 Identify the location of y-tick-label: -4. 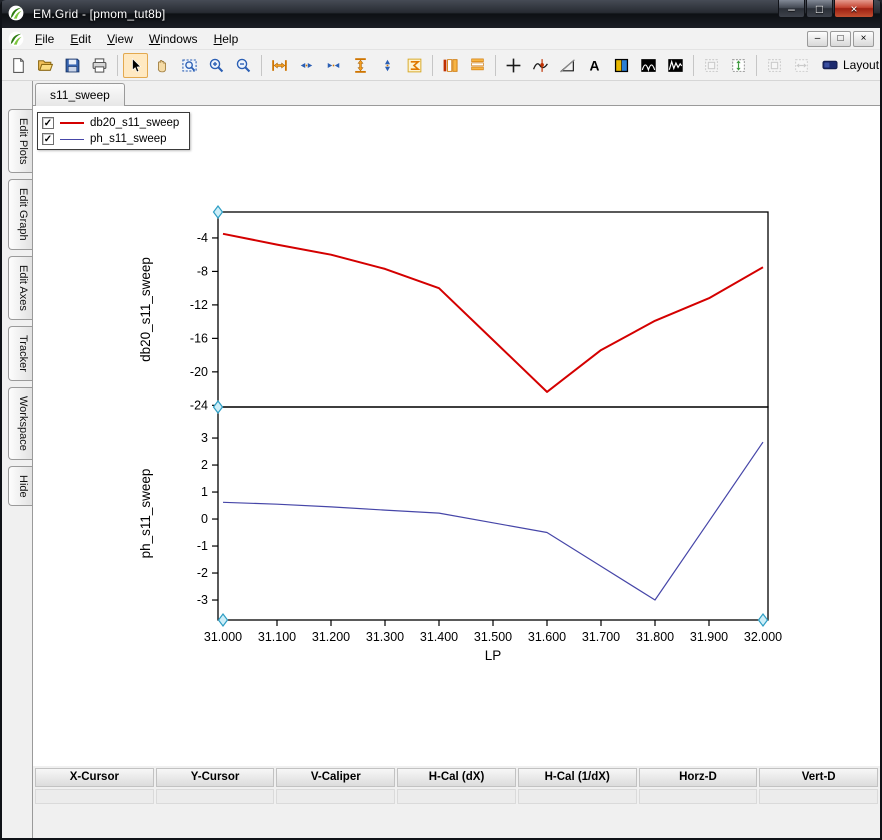
(202, 238).